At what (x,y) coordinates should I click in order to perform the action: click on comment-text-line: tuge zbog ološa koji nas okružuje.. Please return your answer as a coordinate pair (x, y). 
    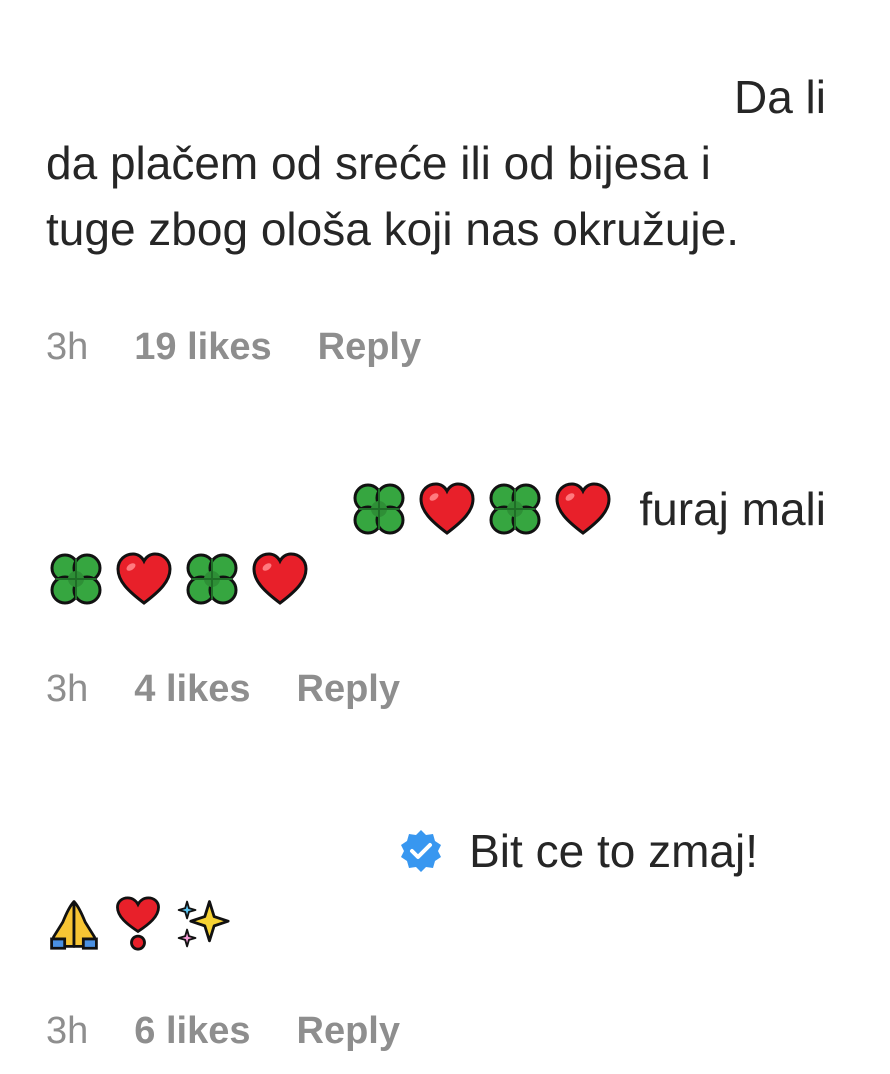
    Looking at the image, I should click on (392, 229).